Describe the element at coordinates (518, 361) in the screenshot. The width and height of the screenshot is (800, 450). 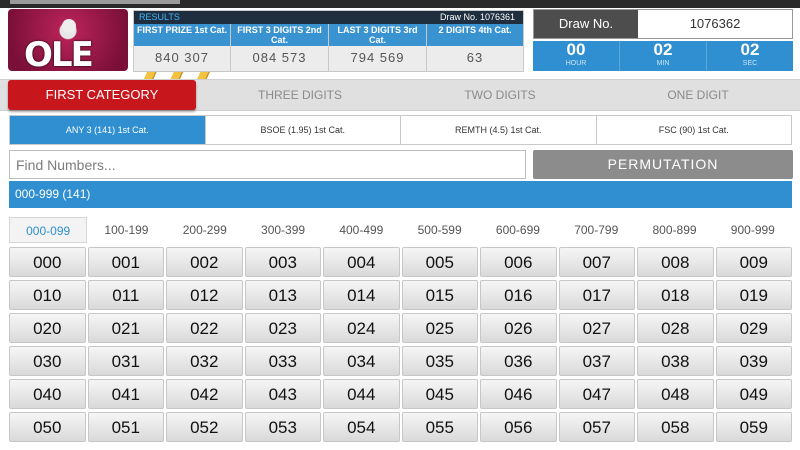
I see `number-button: 036` at that location.